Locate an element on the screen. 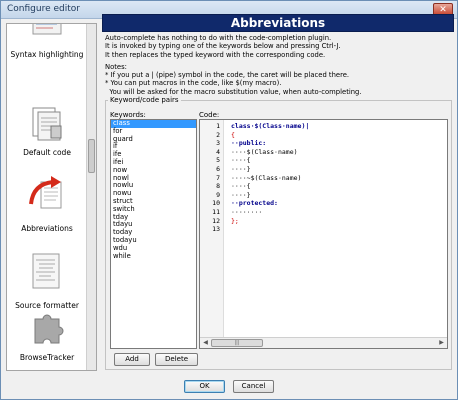 The image size is (458, 400). keyword-list-item: while is located at coordinates (153, 256).